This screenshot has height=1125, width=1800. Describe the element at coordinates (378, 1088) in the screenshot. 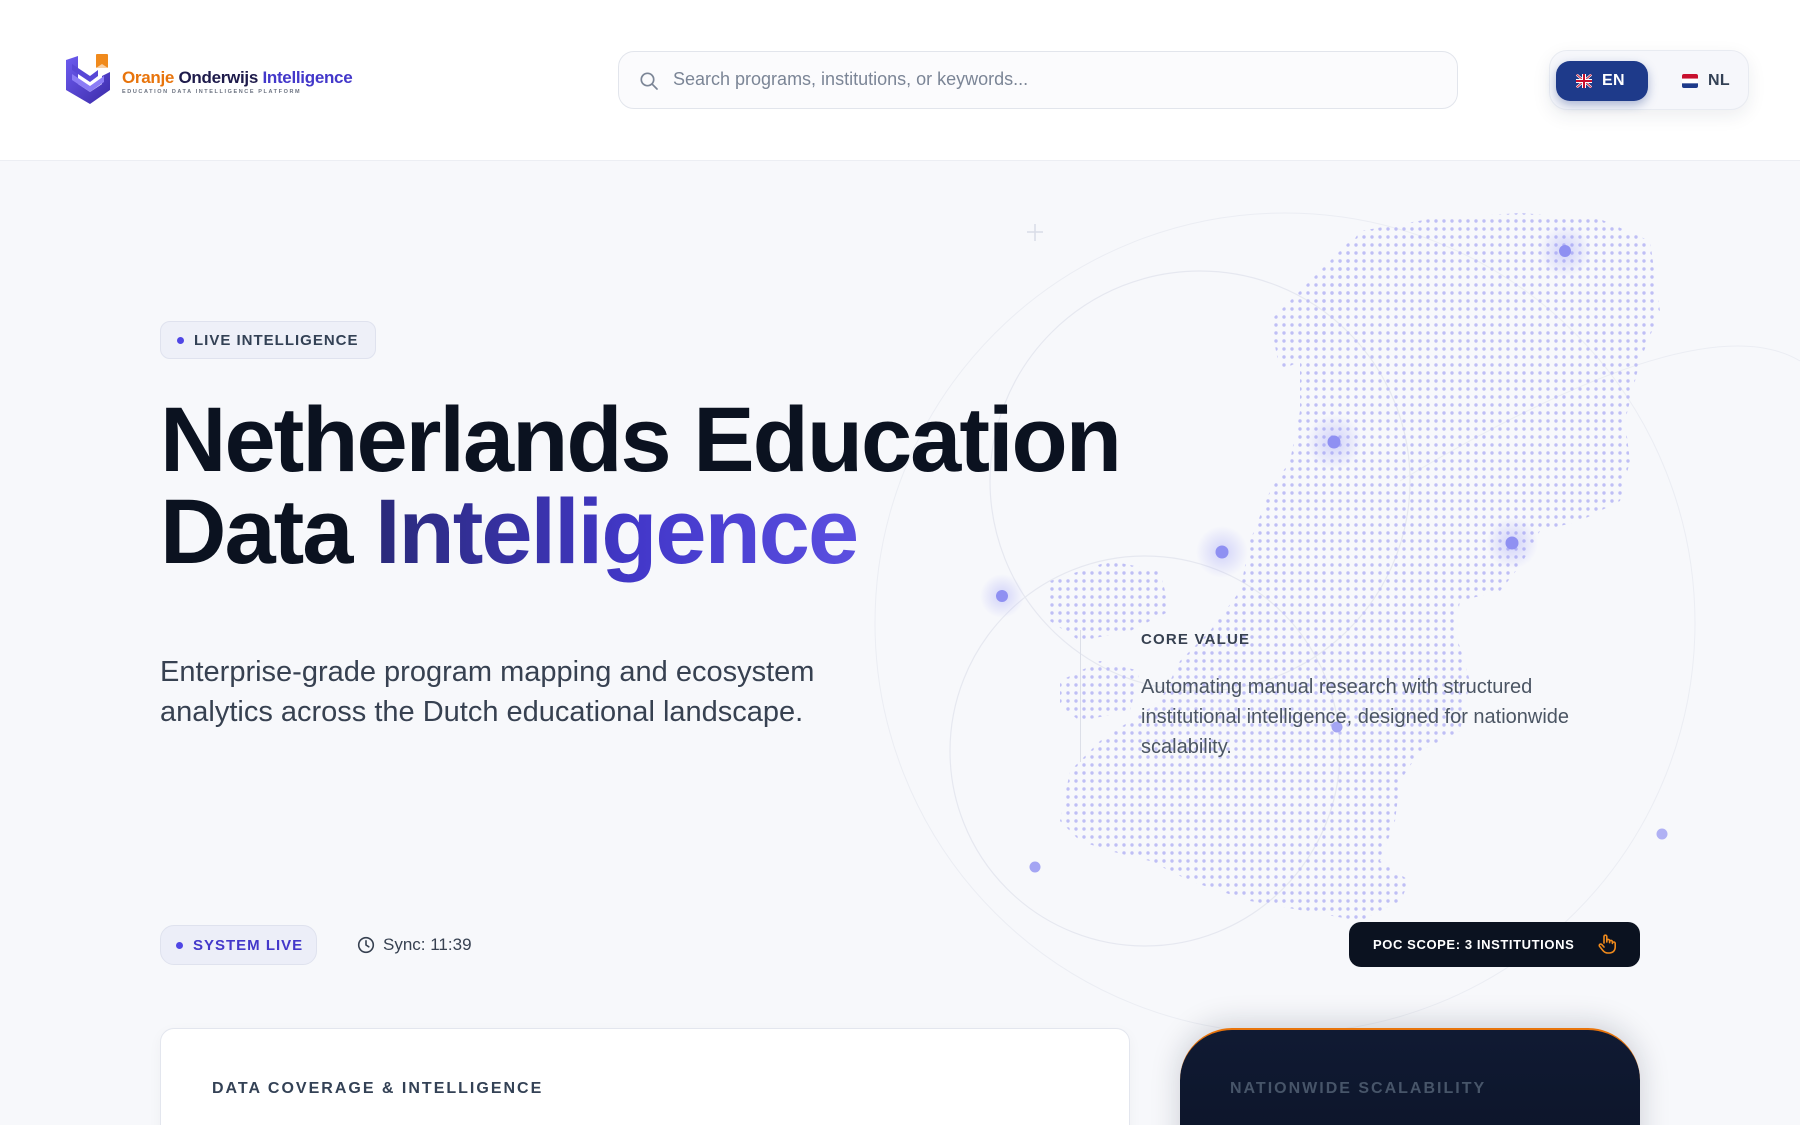

I see `data-coverage-title: DATA COVERAGE & INTELLIGENCE` at that location.